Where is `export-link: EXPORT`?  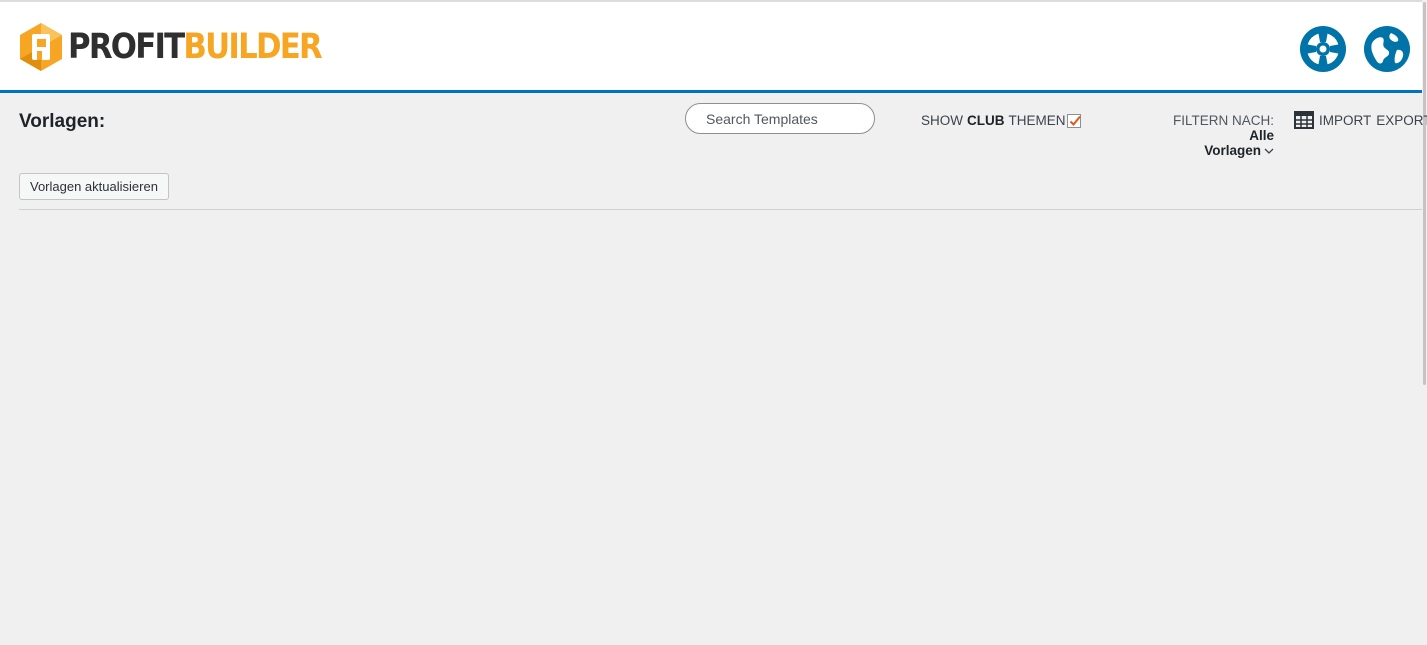 export-link: EXPORT is located at coordinates (1401, 120).